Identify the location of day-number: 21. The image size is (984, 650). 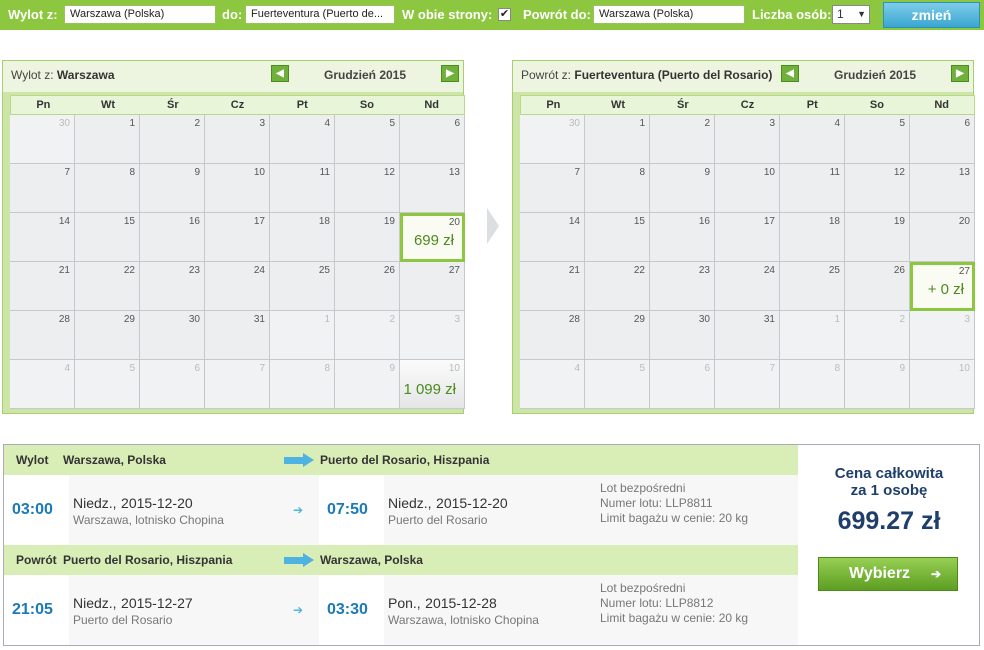
(64, 270).